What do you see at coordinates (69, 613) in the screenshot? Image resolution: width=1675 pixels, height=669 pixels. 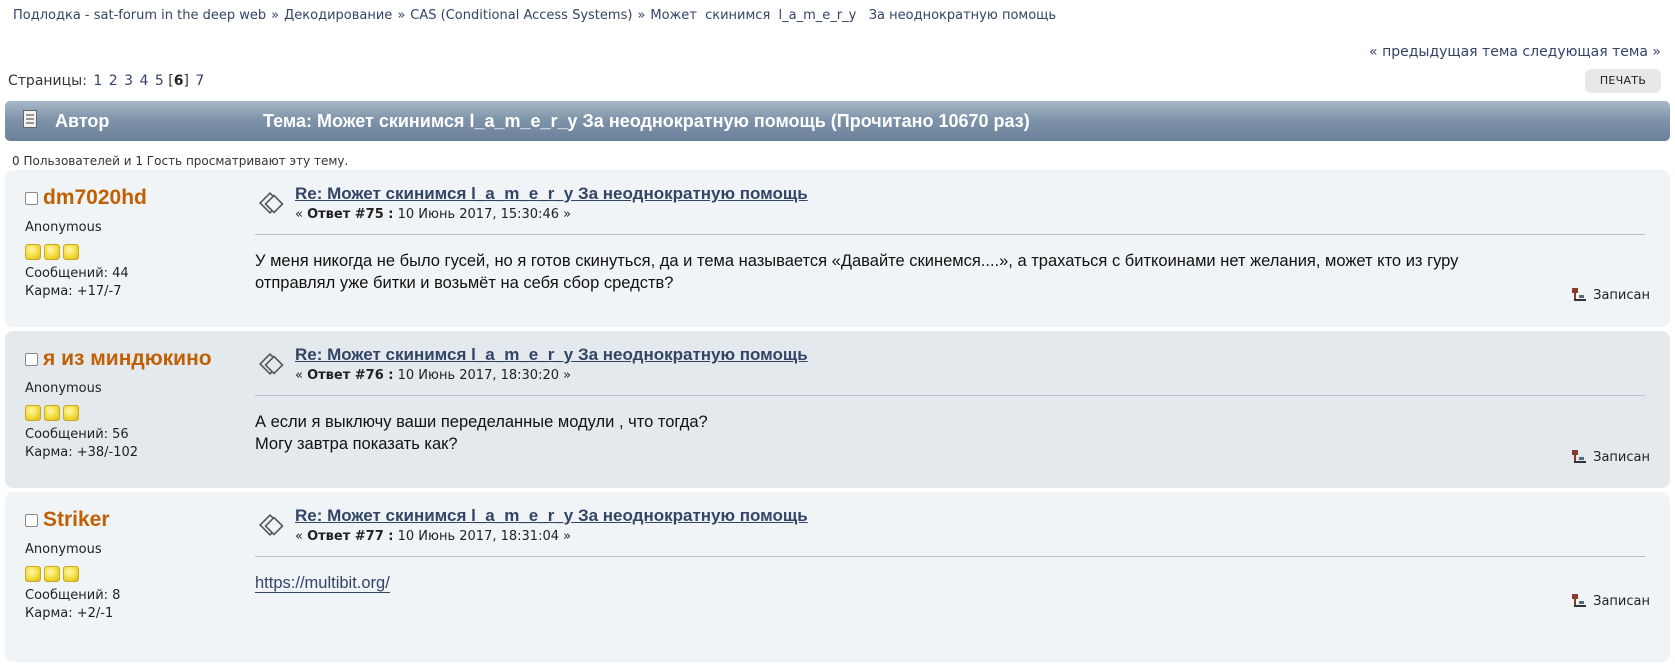 I see `poster-karma: Карма: +2/-1` at bounding box center [69, 613].